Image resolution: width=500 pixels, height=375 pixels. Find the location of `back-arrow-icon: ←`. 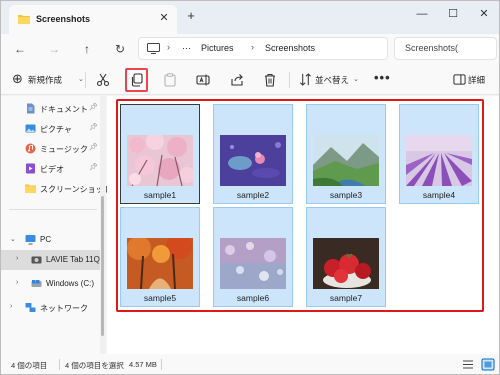

back-arrow-icon: ← is located at coordinates (20, 49).